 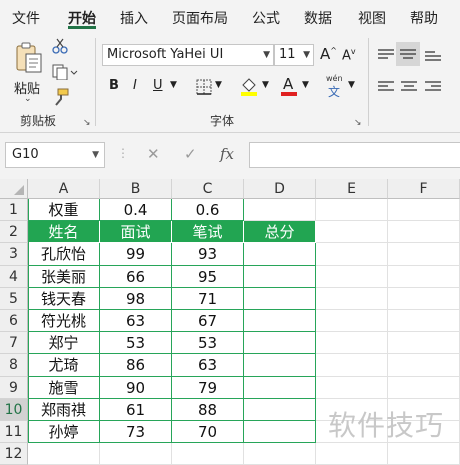 I want to click on align-middle-button, so click(x=408, y=54).